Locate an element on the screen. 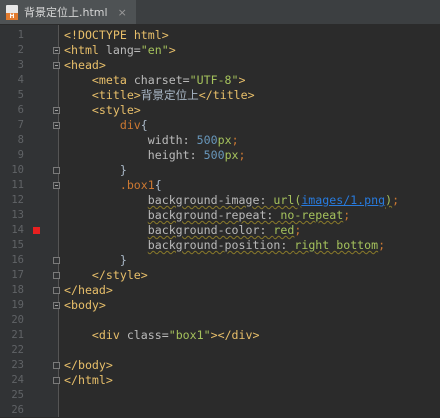 Image resolution: width=440 pixels, height=418 pixels. line-number: 6 is located at coordinates (12, 110).